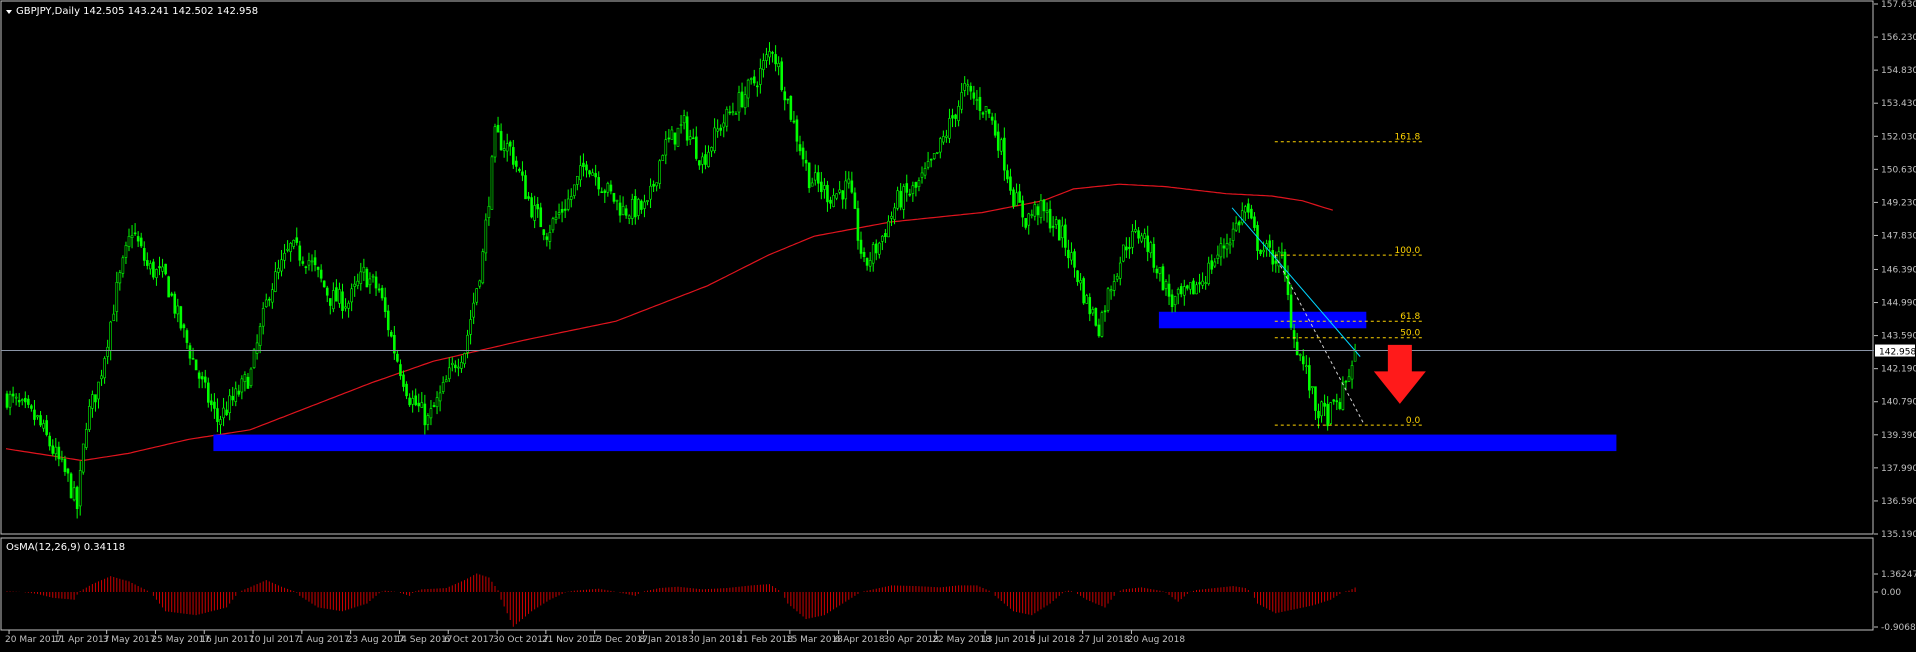 The height and width of the screenshot is (652, 1916). What do you see at coordinates (1898, 104) in the screenshot?
I see `y-tick-label: 153.430` at bounding box center [1898, 104].